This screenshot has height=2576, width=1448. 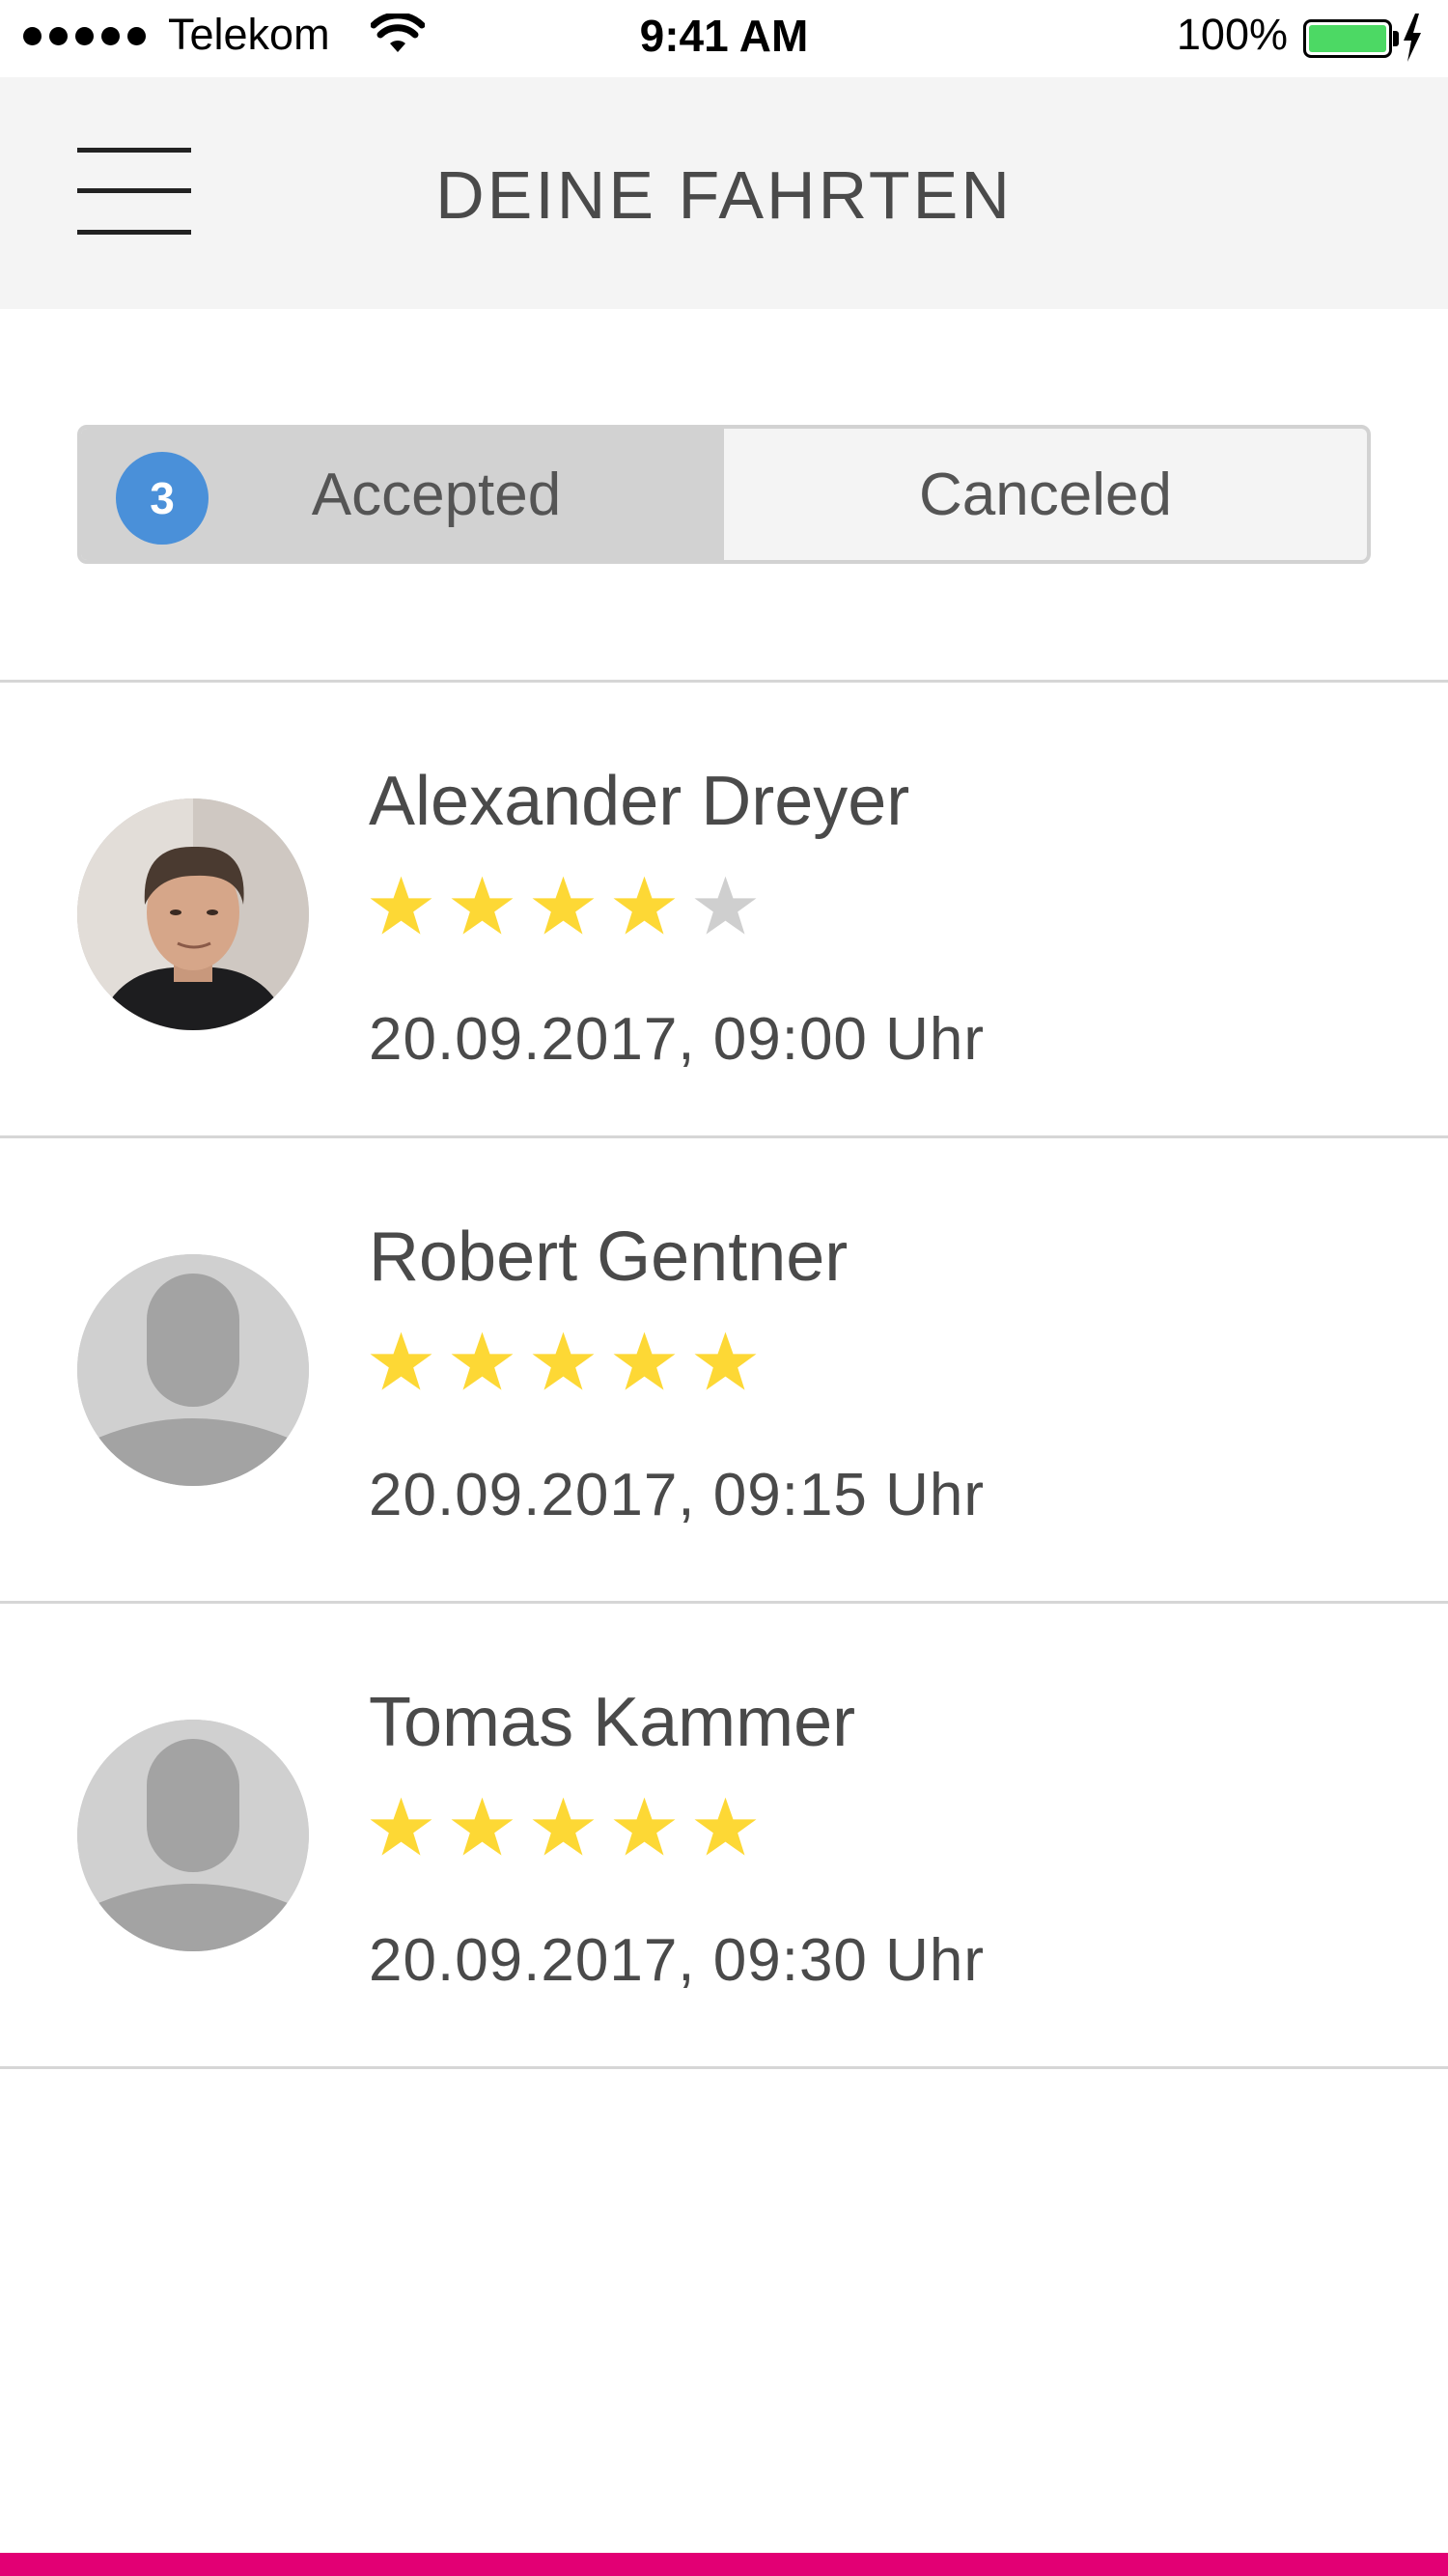 I want to click on battery-tip, so click(x=1396, y=39).